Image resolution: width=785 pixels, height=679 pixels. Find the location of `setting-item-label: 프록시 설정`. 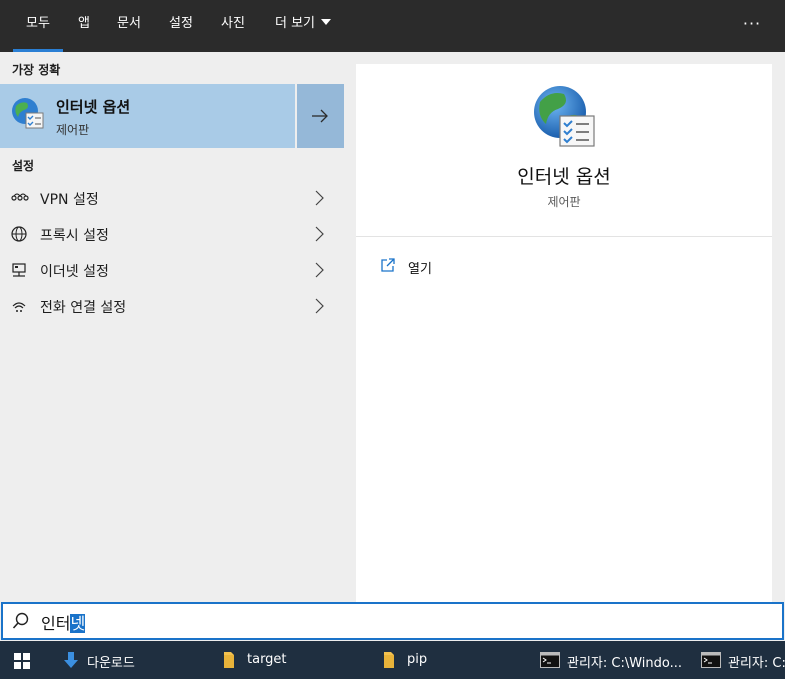

setting-item-label: 프록시 설정 is located at coordinates (74, 236).